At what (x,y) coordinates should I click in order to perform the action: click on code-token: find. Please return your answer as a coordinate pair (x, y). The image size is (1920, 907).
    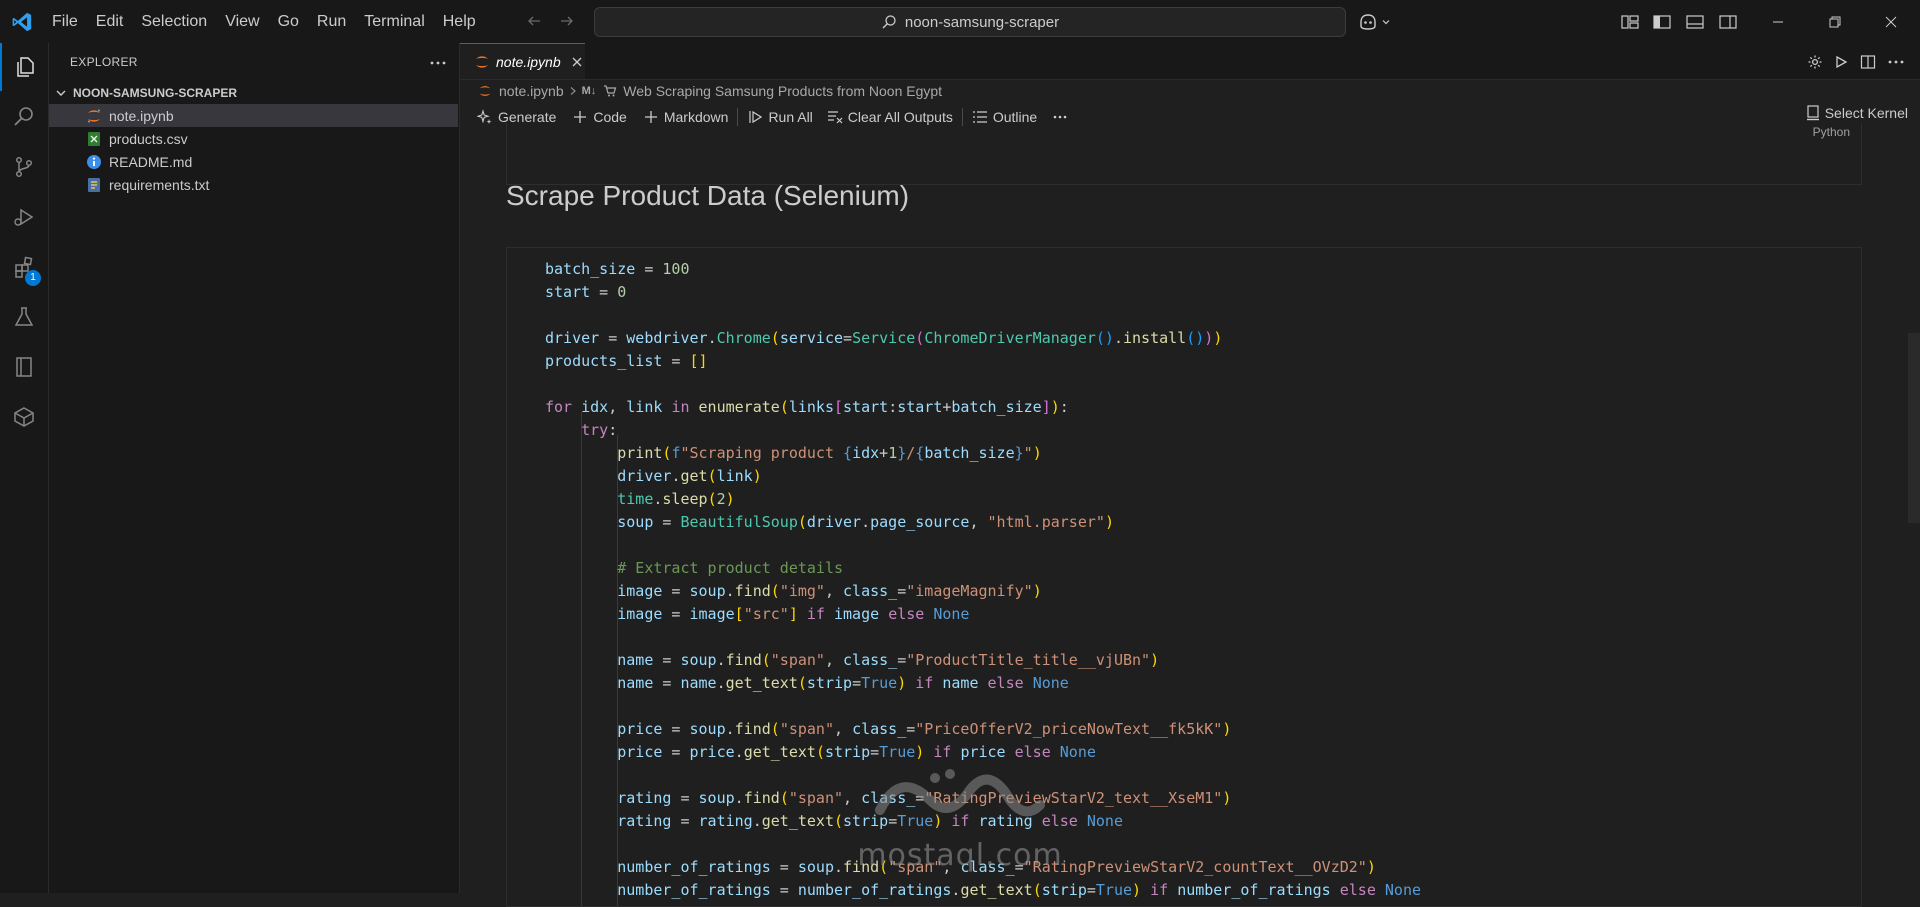
    Looking at the image, I should click on (861, 867).